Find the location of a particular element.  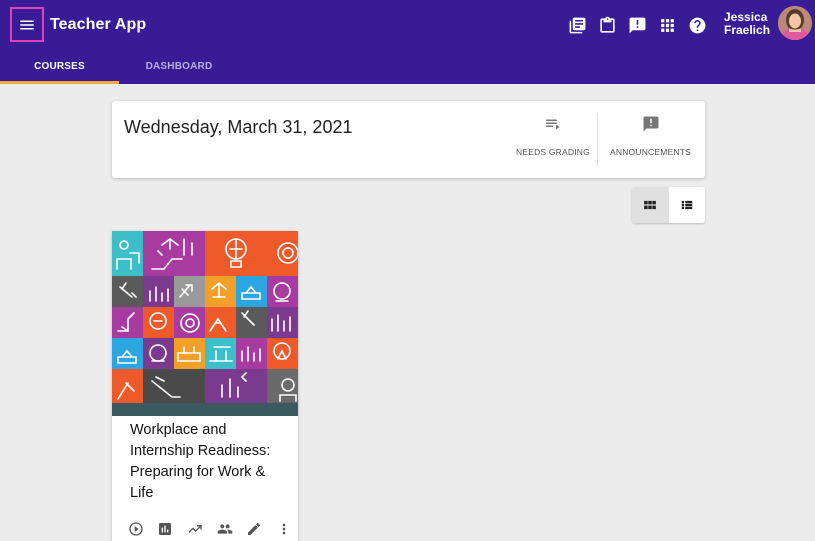

help-button is located at coordinates (697, 25).